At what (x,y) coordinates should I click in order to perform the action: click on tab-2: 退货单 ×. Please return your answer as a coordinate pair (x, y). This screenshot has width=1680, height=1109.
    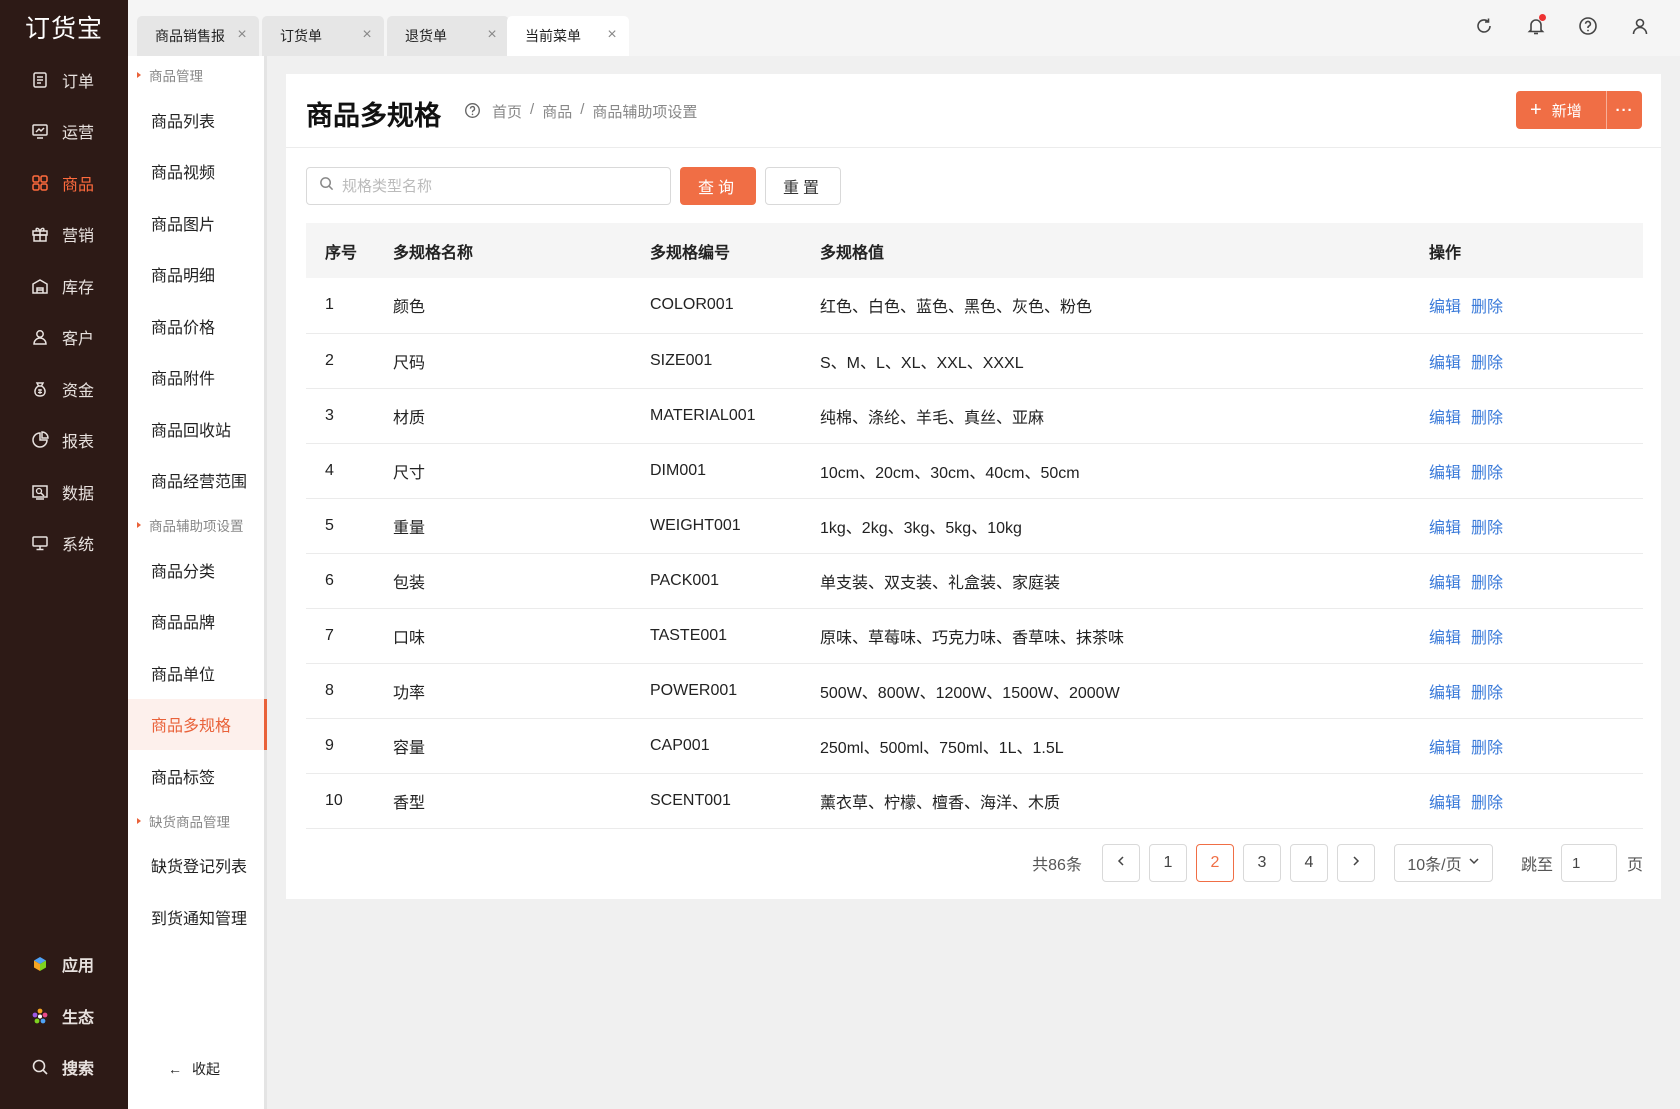
    Looking at the image, I should click on (448, 36).